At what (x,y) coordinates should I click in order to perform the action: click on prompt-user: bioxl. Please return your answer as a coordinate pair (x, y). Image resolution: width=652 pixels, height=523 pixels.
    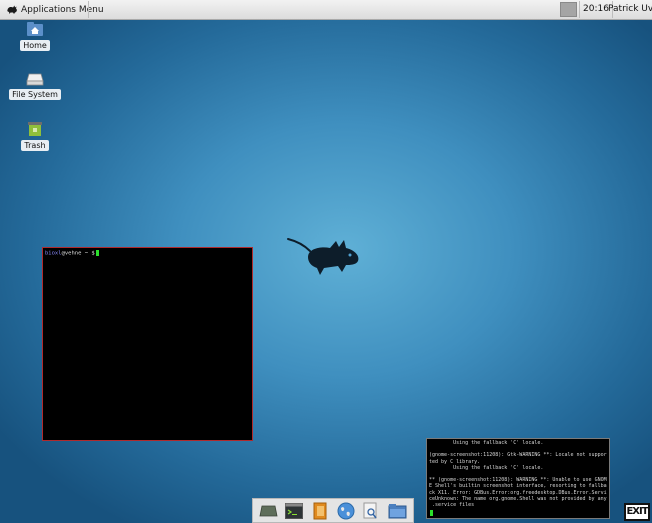
    Looking at the image, I should click on (53, 253).